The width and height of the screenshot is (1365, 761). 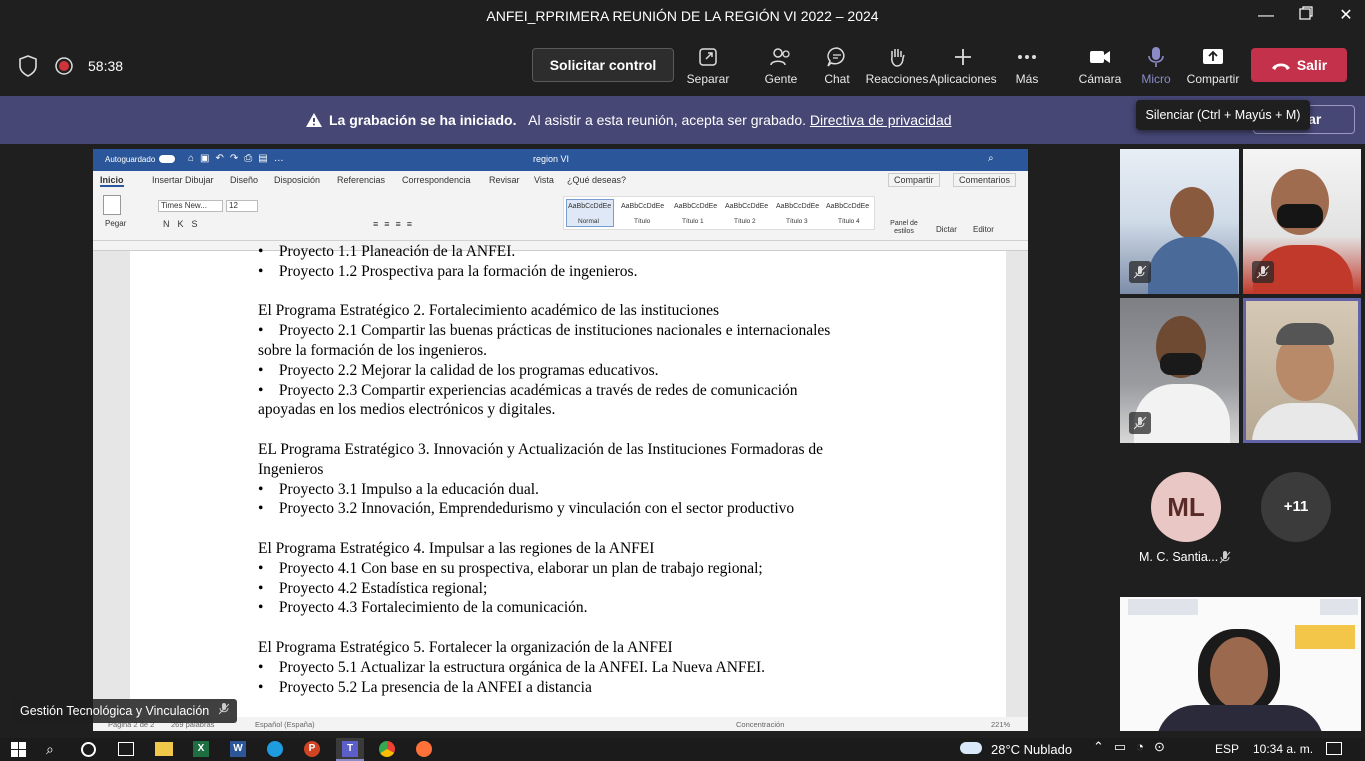 What do you see at coordinates (424, 749) in the screenshot?
I see `firefox-icon` at bounding box center [424, 749].